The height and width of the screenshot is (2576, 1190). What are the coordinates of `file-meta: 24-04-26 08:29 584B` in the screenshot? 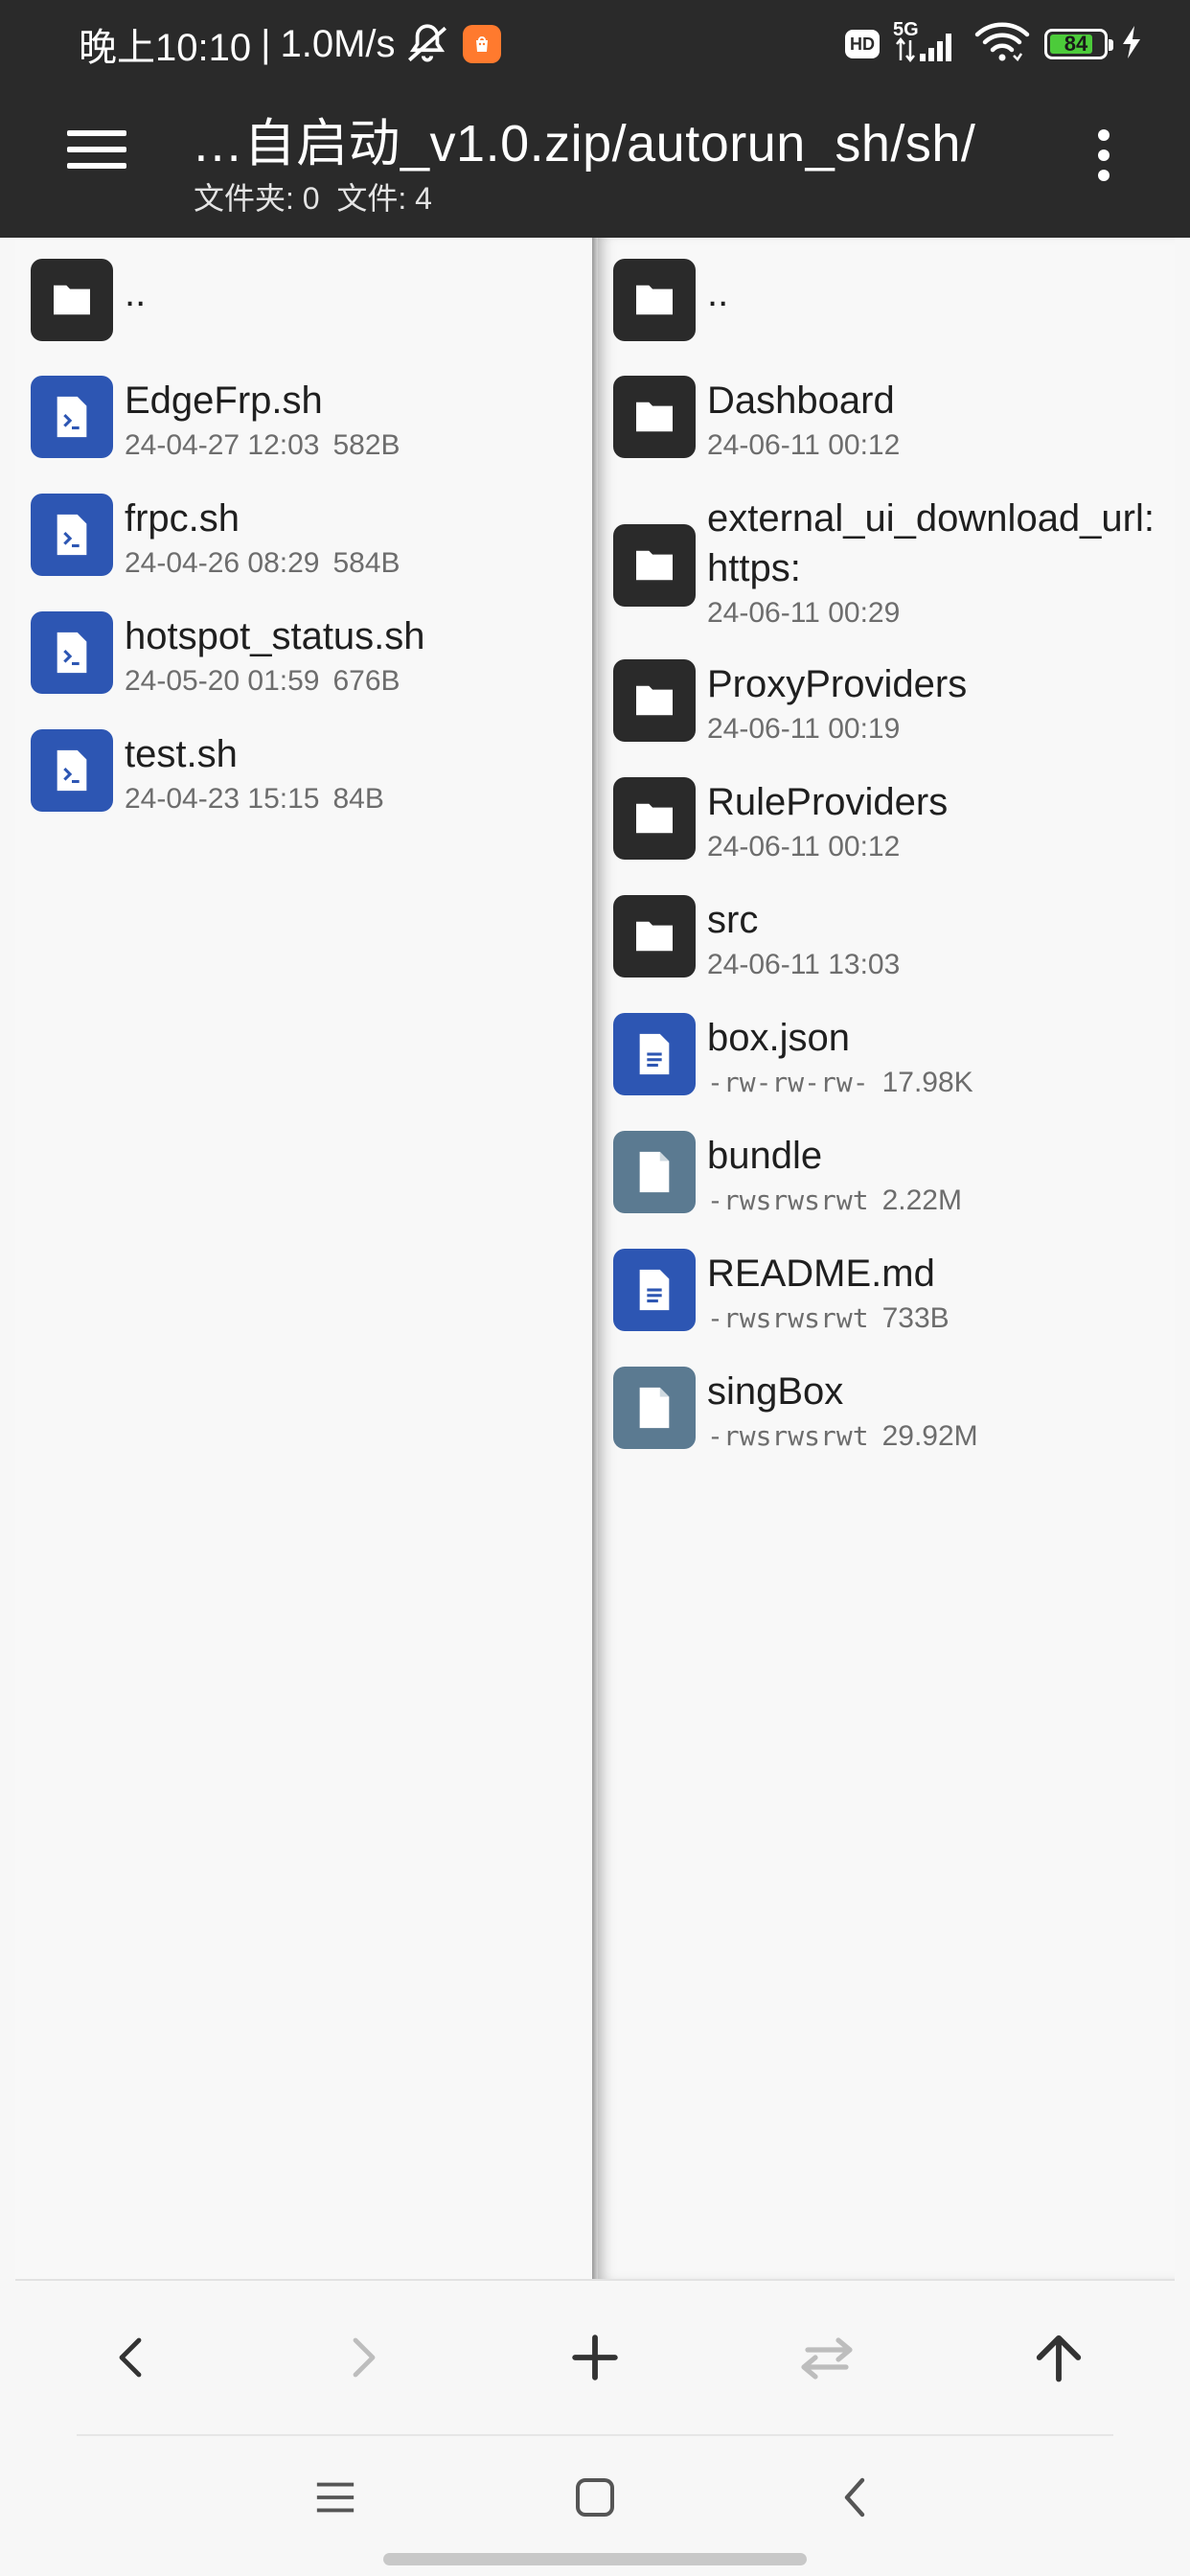 It's located at (263, 563).